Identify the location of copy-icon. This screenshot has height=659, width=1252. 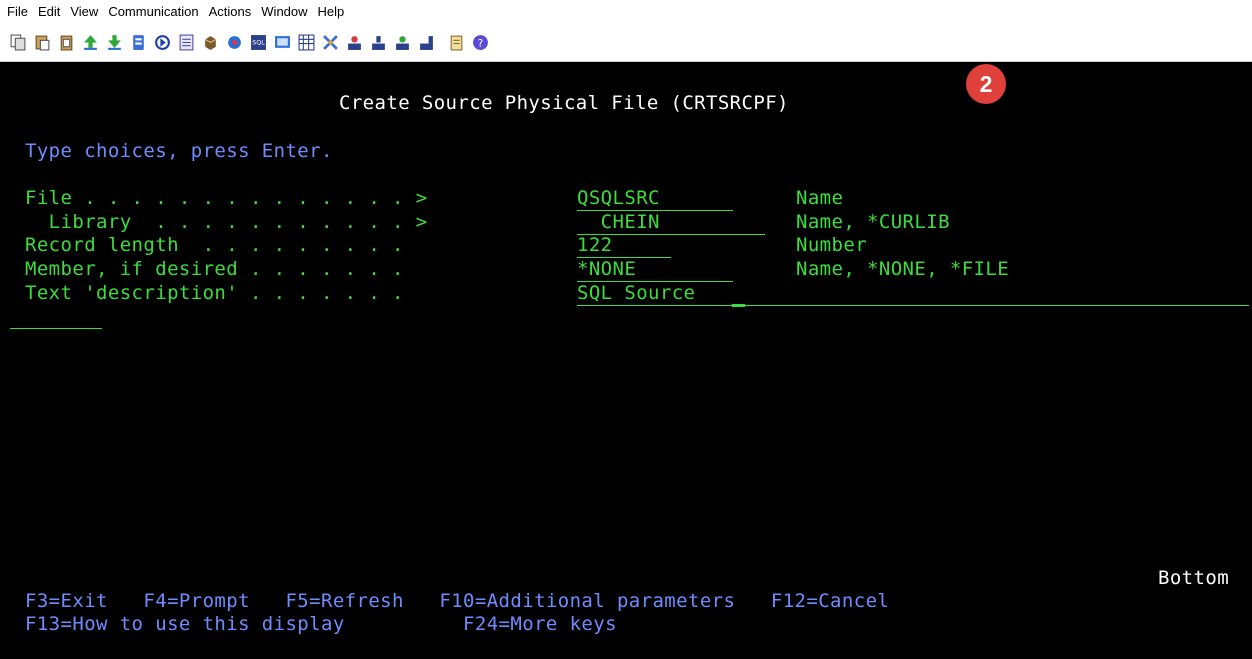
(18, 42).